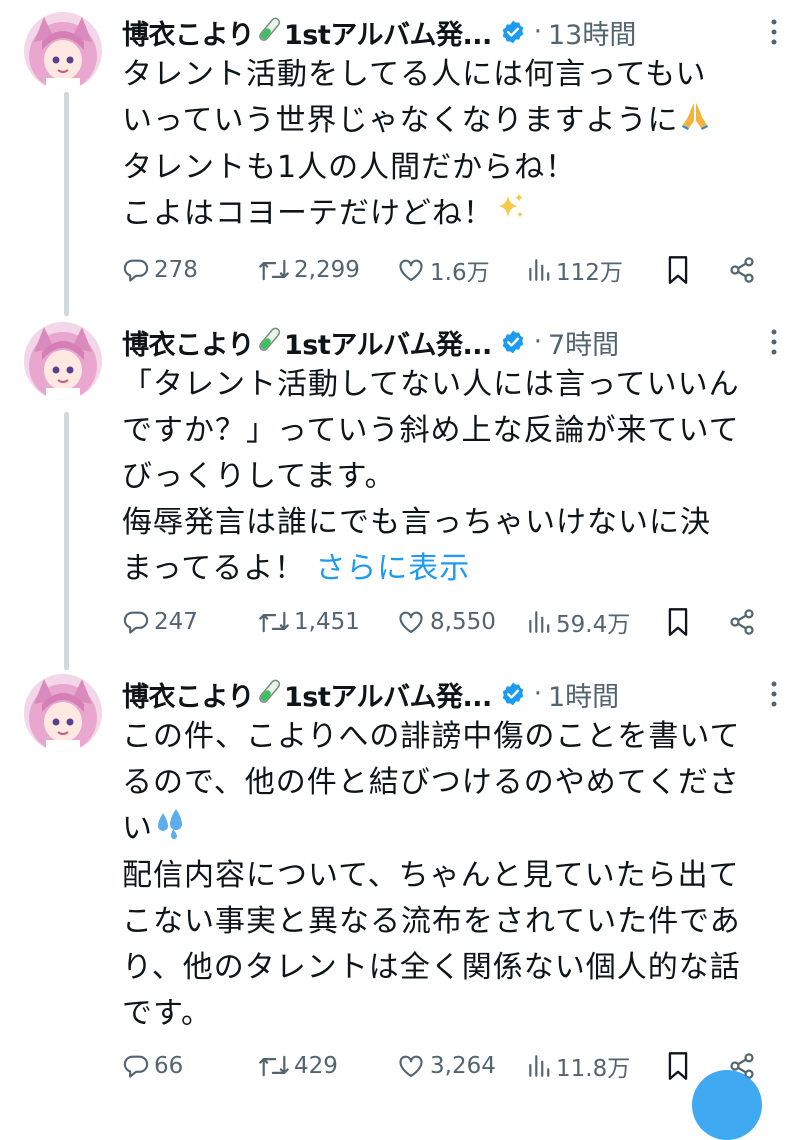 This screenshot has width=800, height=1140. What do you see at coordinates (316, 1066) in the screenshot?
I see `retweet-count: 429` at bounding box center [316, 1066].